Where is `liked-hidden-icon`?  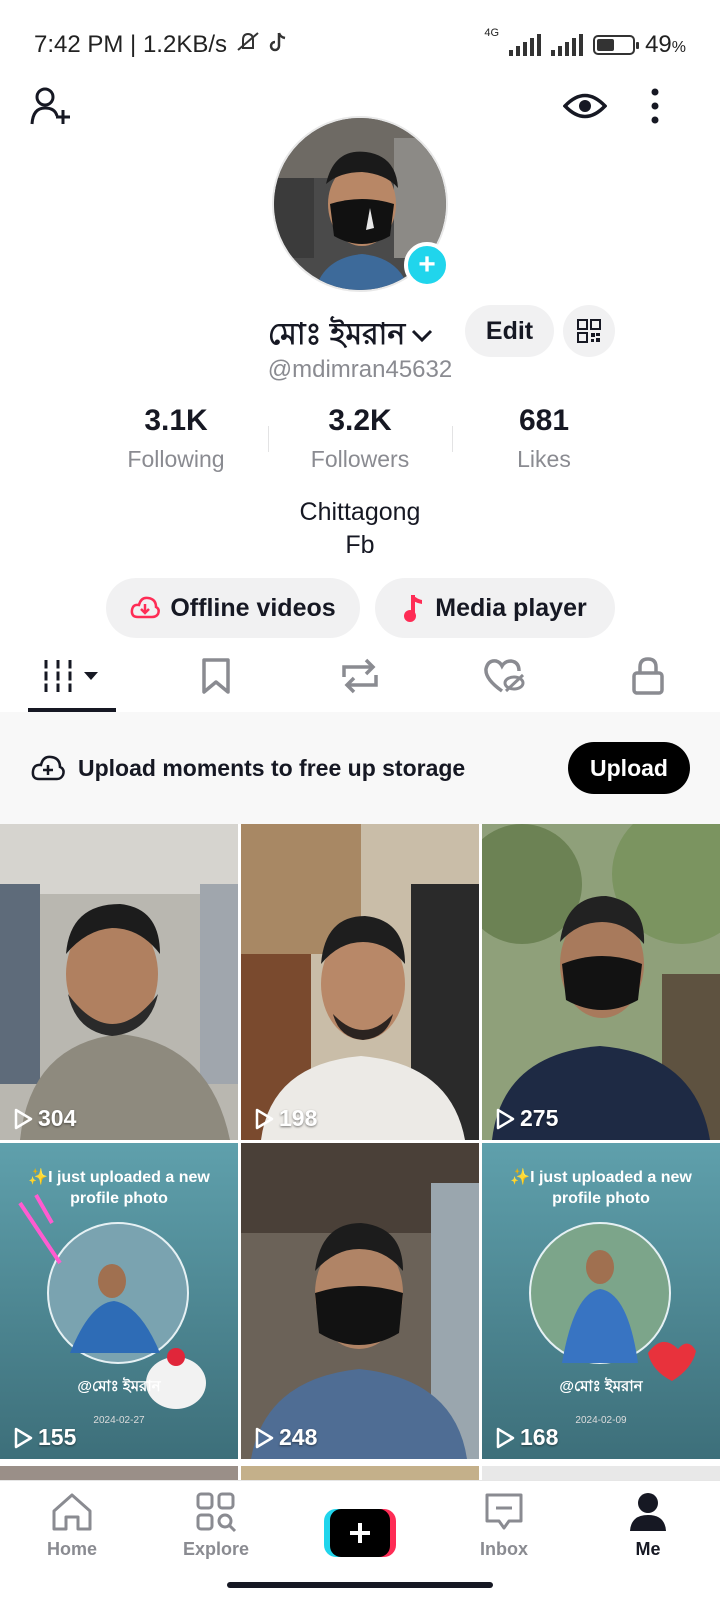 liked-hidden-icon is located at coordinates (504, 676).